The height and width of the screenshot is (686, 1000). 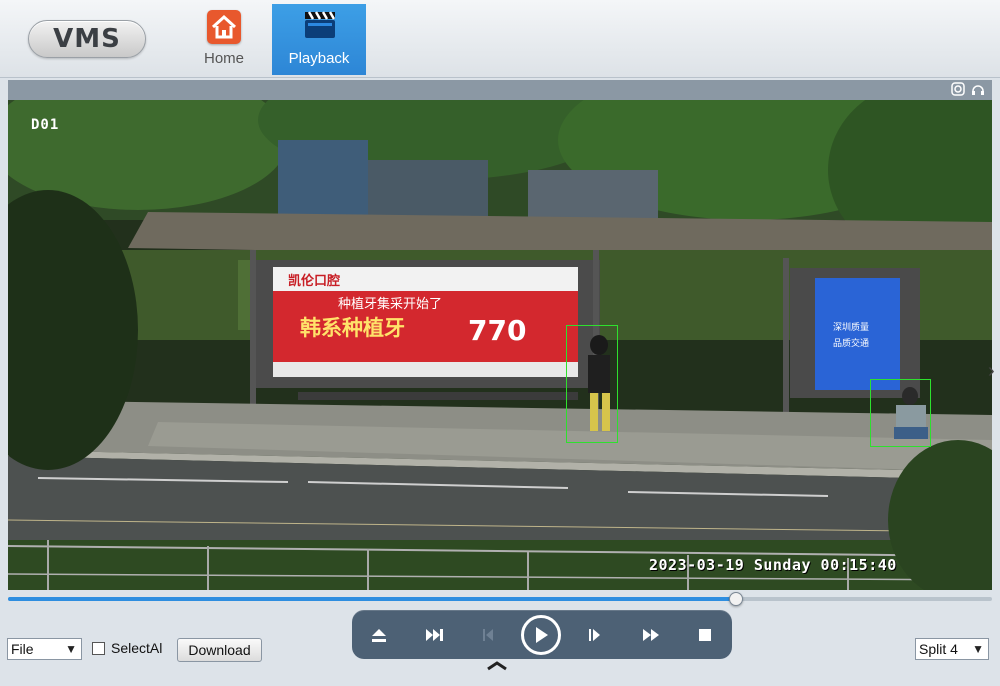 What do you see at coordinates (851, 343) in the screenshot?
I see `svg-text: 品质交通` at bounding box center [851, 343].